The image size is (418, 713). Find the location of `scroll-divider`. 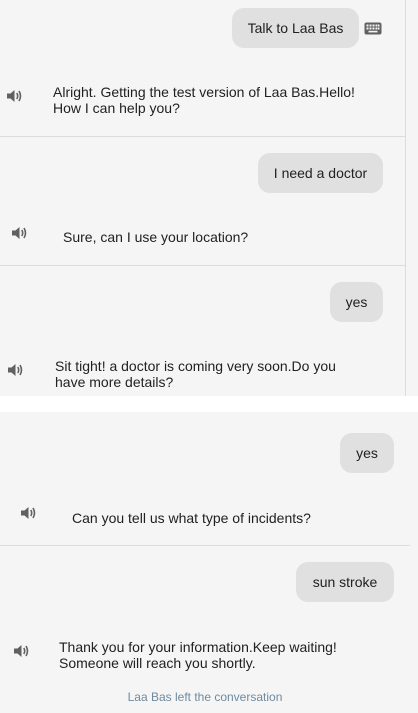

scroll-divider is located at coordinates (405, 198).